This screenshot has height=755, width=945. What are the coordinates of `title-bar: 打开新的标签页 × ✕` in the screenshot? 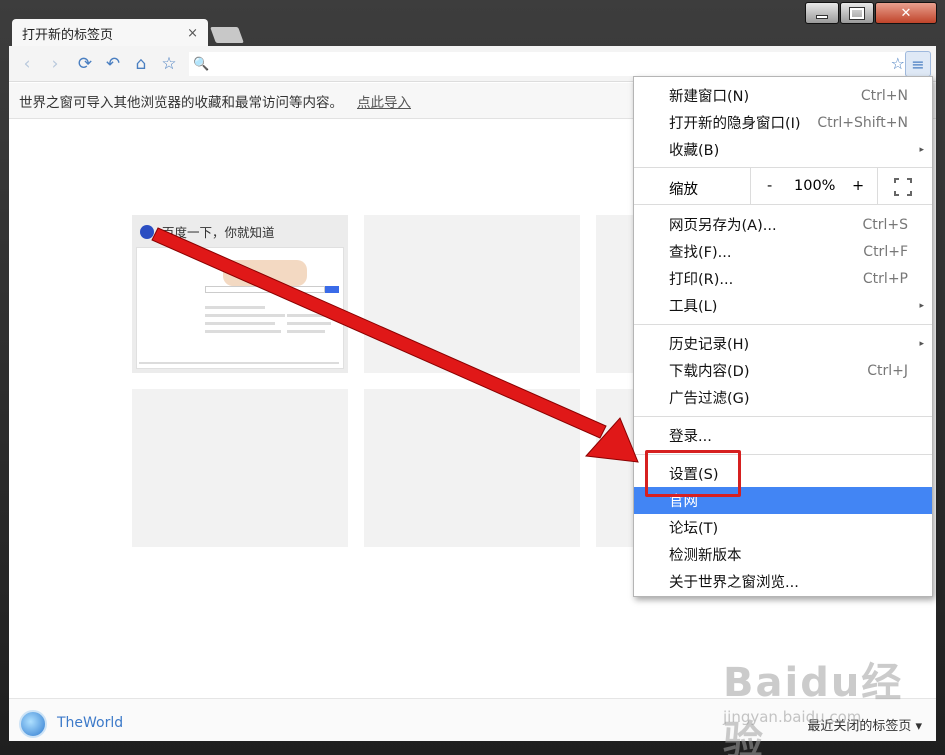 It's located at (472, 23).